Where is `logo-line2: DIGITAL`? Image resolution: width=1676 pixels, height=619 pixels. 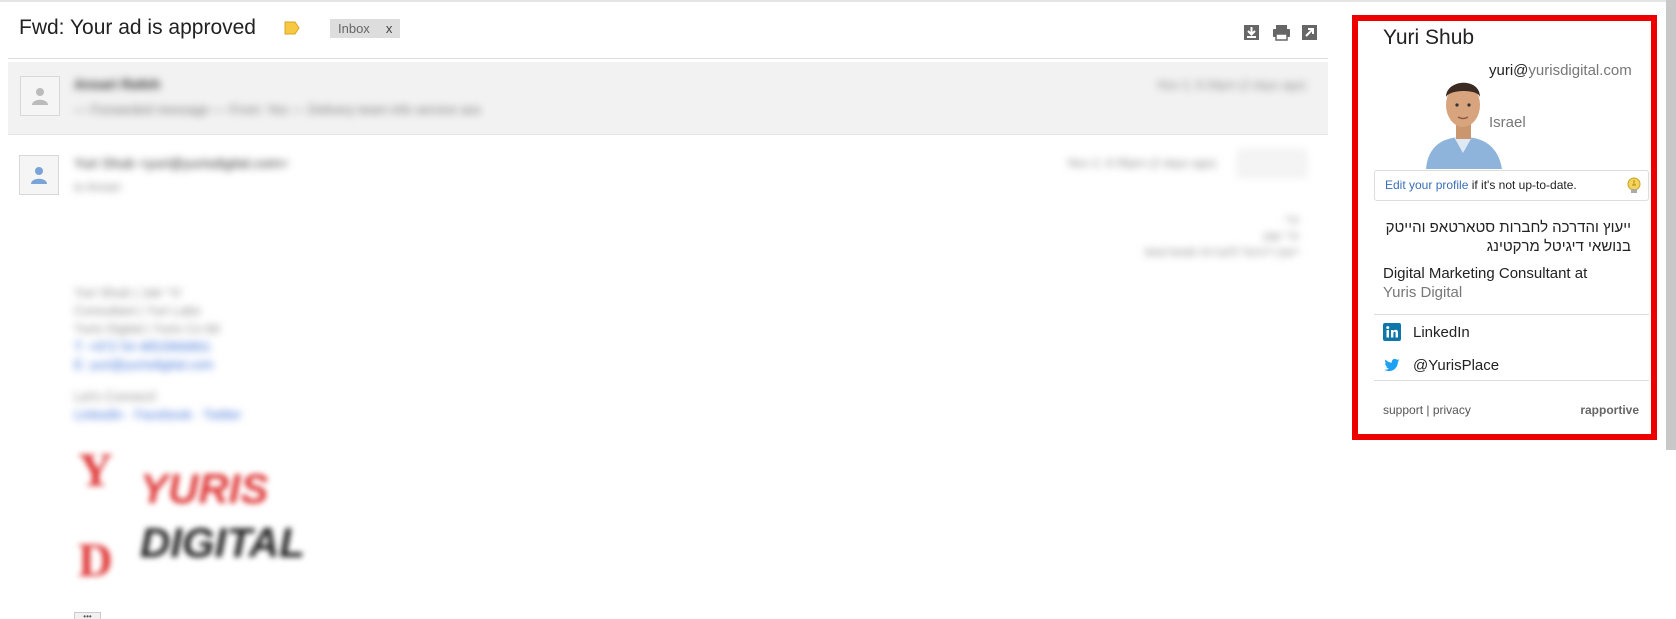 logo-line2: DIGITAL is located at coordinates (222, 542).